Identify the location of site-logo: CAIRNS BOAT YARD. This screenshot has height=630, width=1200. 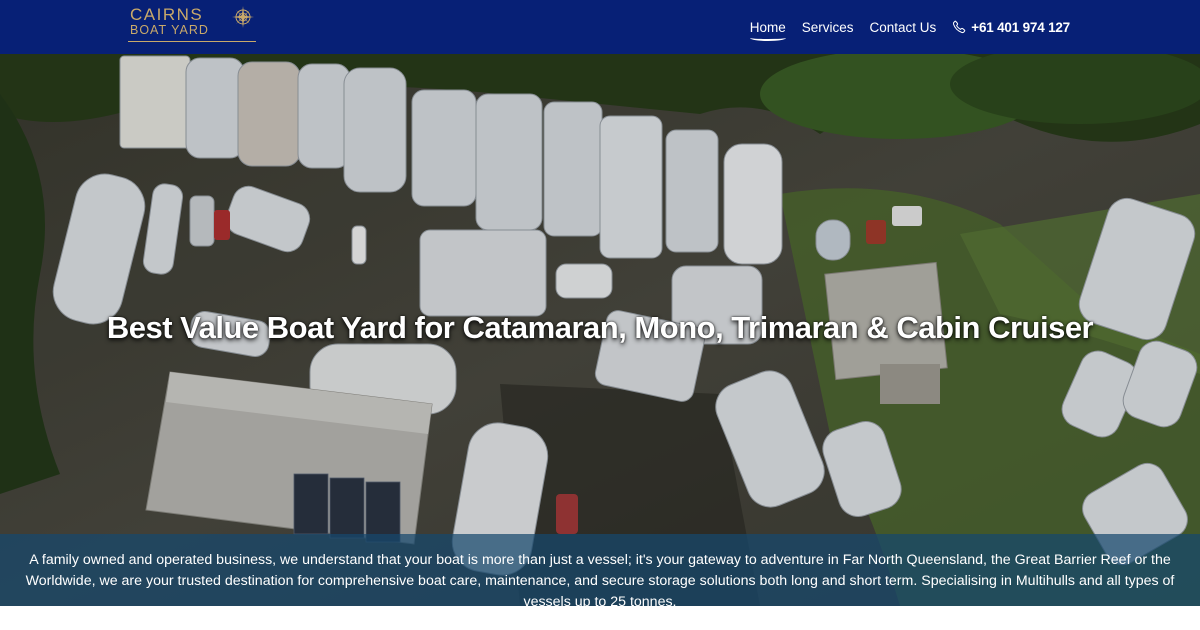
(193, 25).